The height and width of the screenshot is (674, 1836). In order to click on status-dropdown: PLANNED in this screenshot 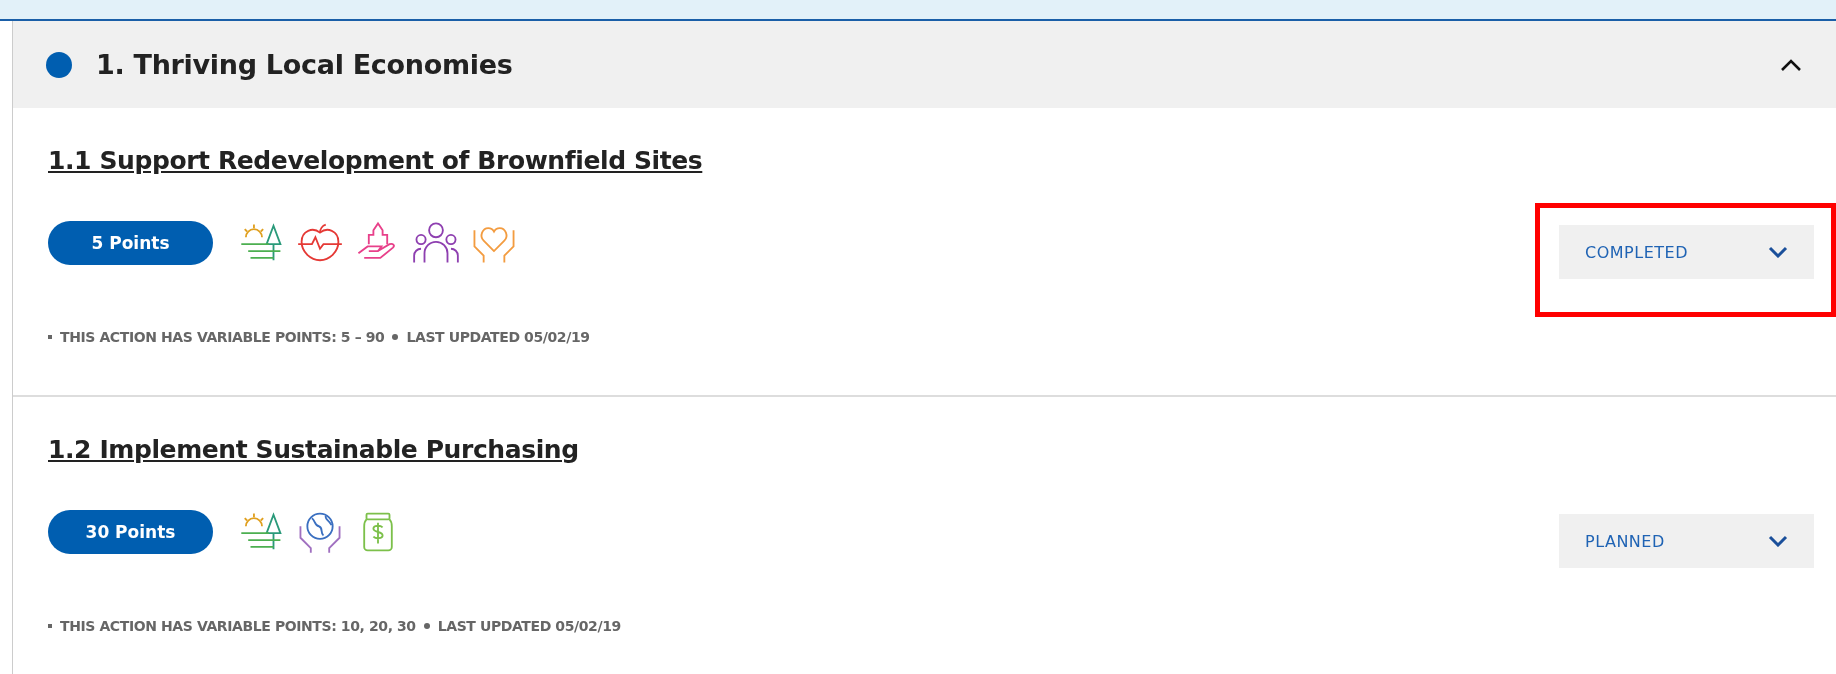, I will do `click(1686, 541)`.